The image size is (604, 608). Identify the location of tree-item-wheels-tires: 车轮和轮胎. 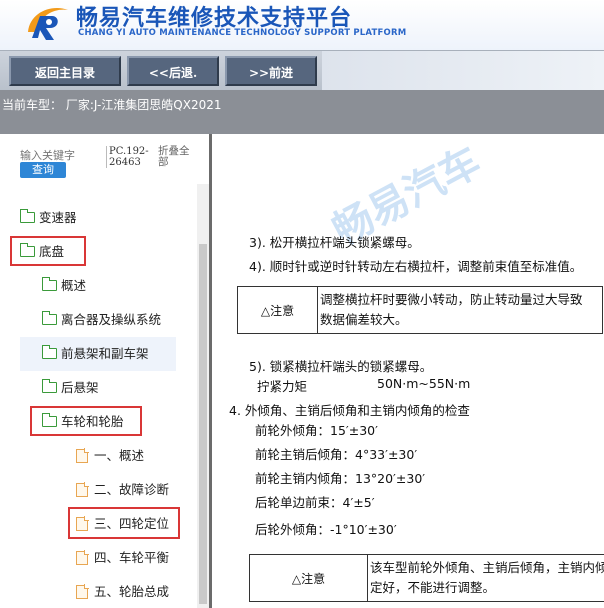
(82, 421).